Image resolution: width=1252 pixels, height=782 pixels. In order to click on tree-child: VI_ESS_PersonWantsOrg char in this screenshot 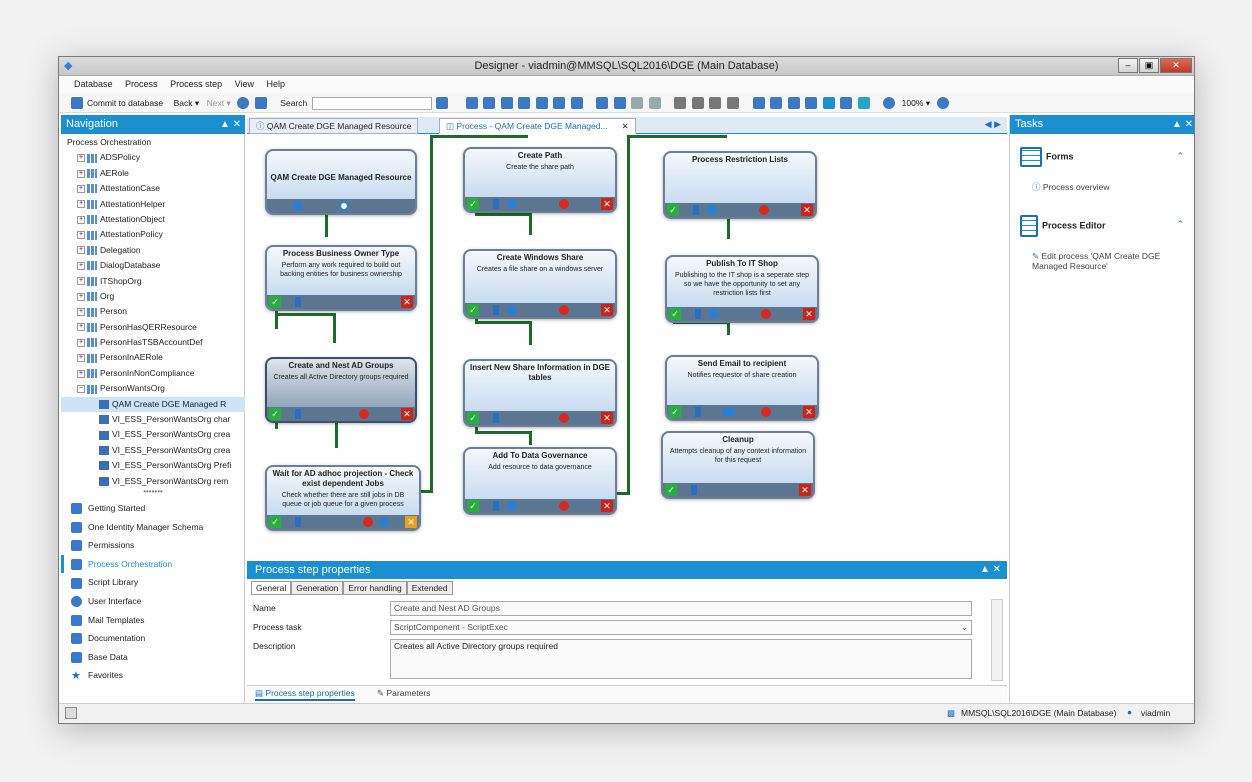, I will do `click(153, 419)`.